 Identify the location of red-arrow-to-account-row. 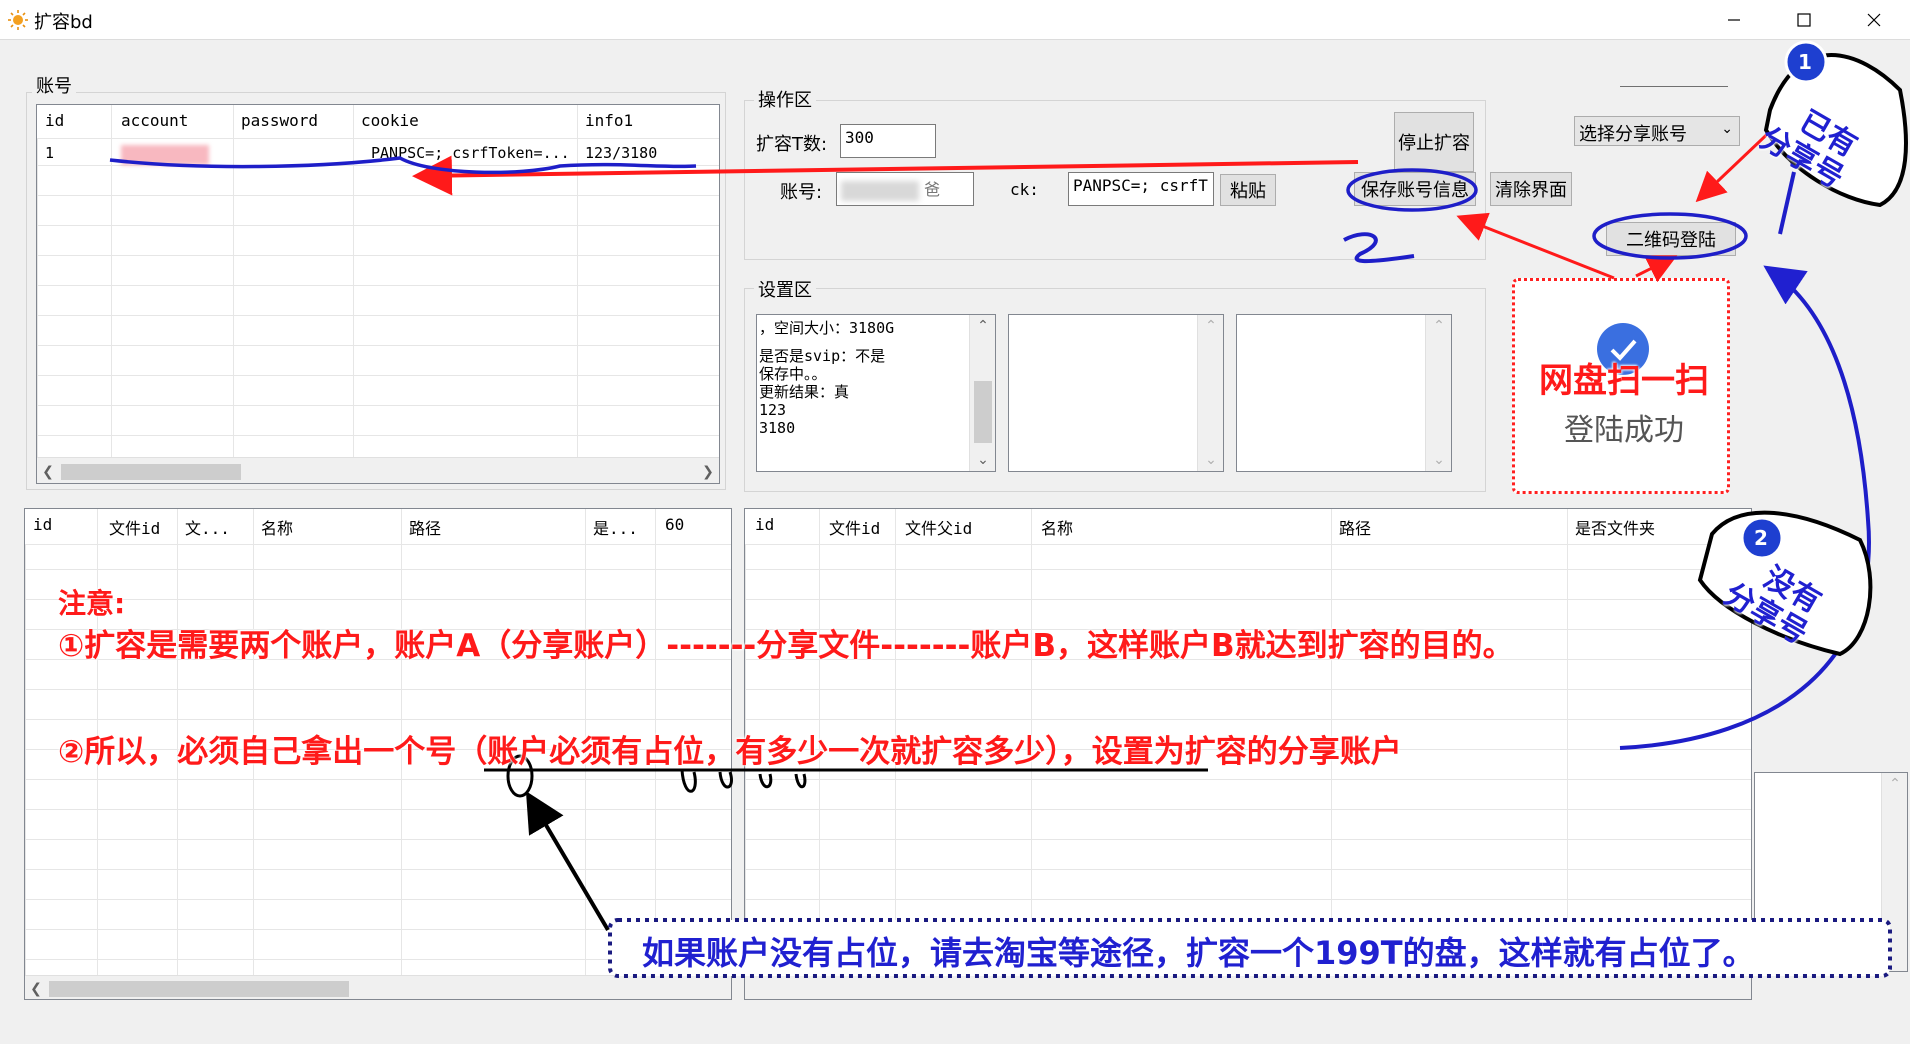
(885, 175).